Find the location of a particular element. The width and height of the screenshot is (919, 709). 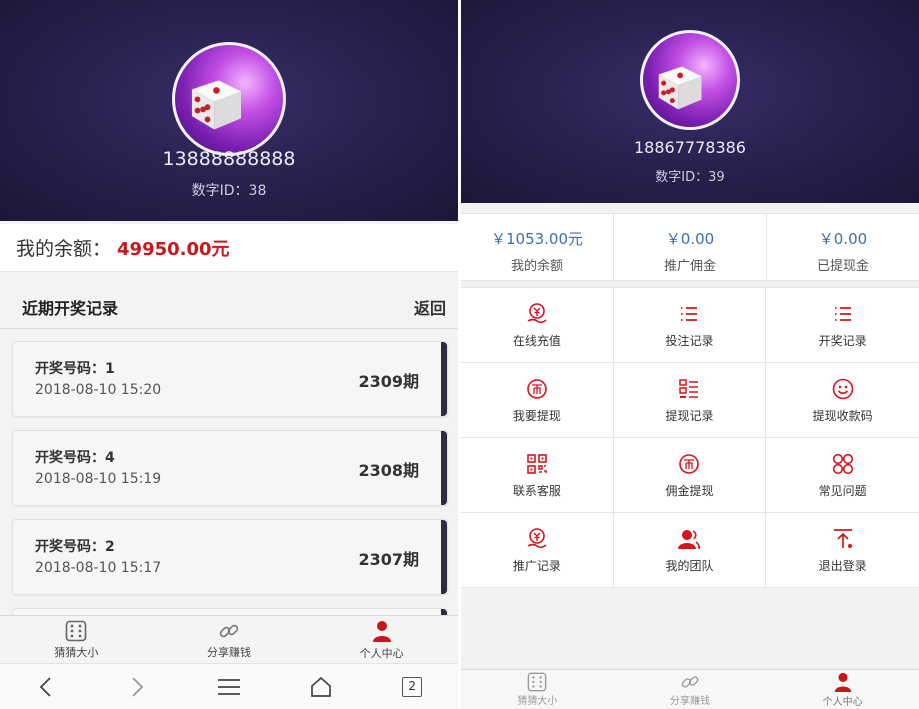

smile-icon is located at coordinates (842, 388).